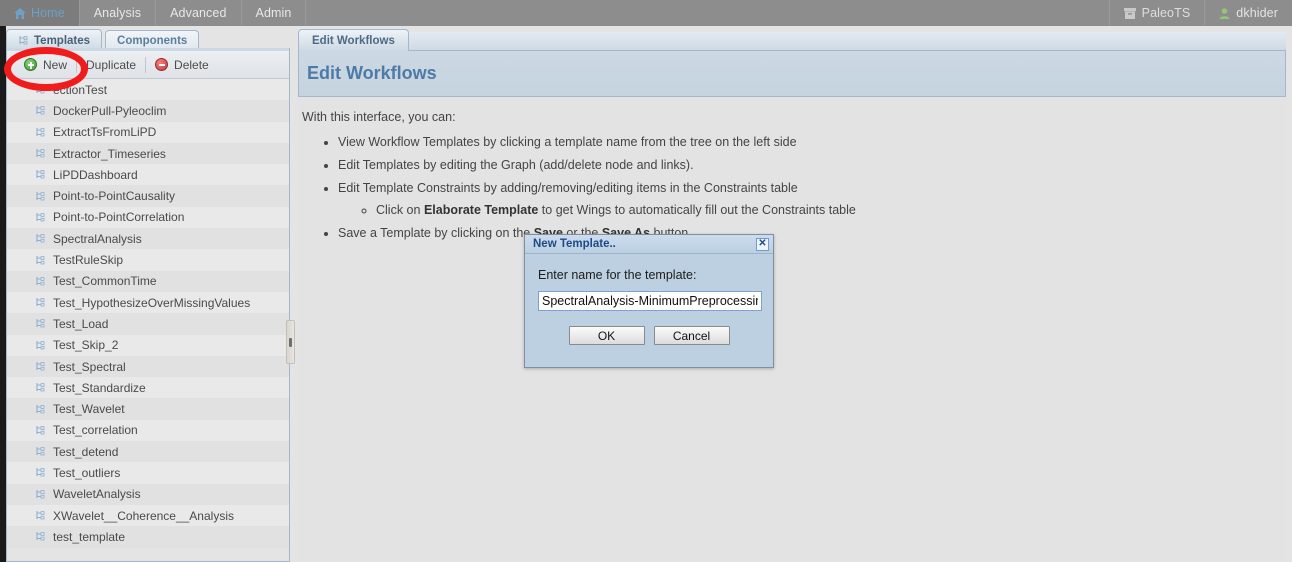  What do you see at coordinates (606, 335) in the screenshot?
I see `ok-button: OK` at bounding box center [606, 335].